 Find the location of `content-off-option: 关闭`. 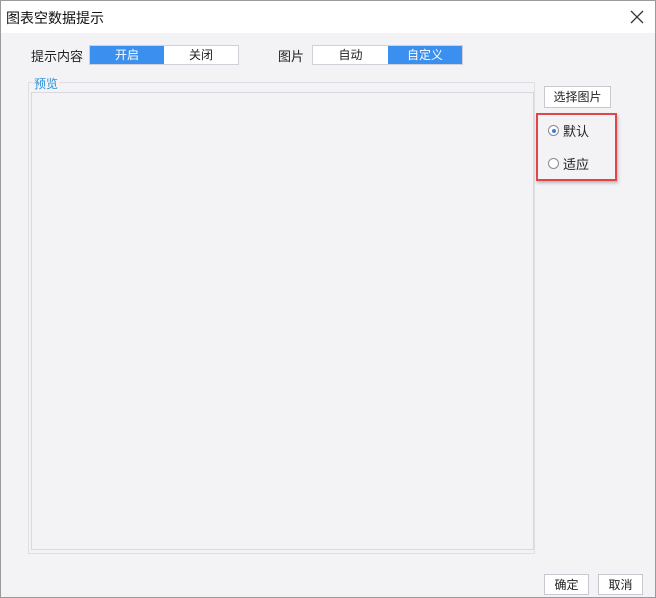

content-off-option: 关闭 is located at coordinates (201, 55).